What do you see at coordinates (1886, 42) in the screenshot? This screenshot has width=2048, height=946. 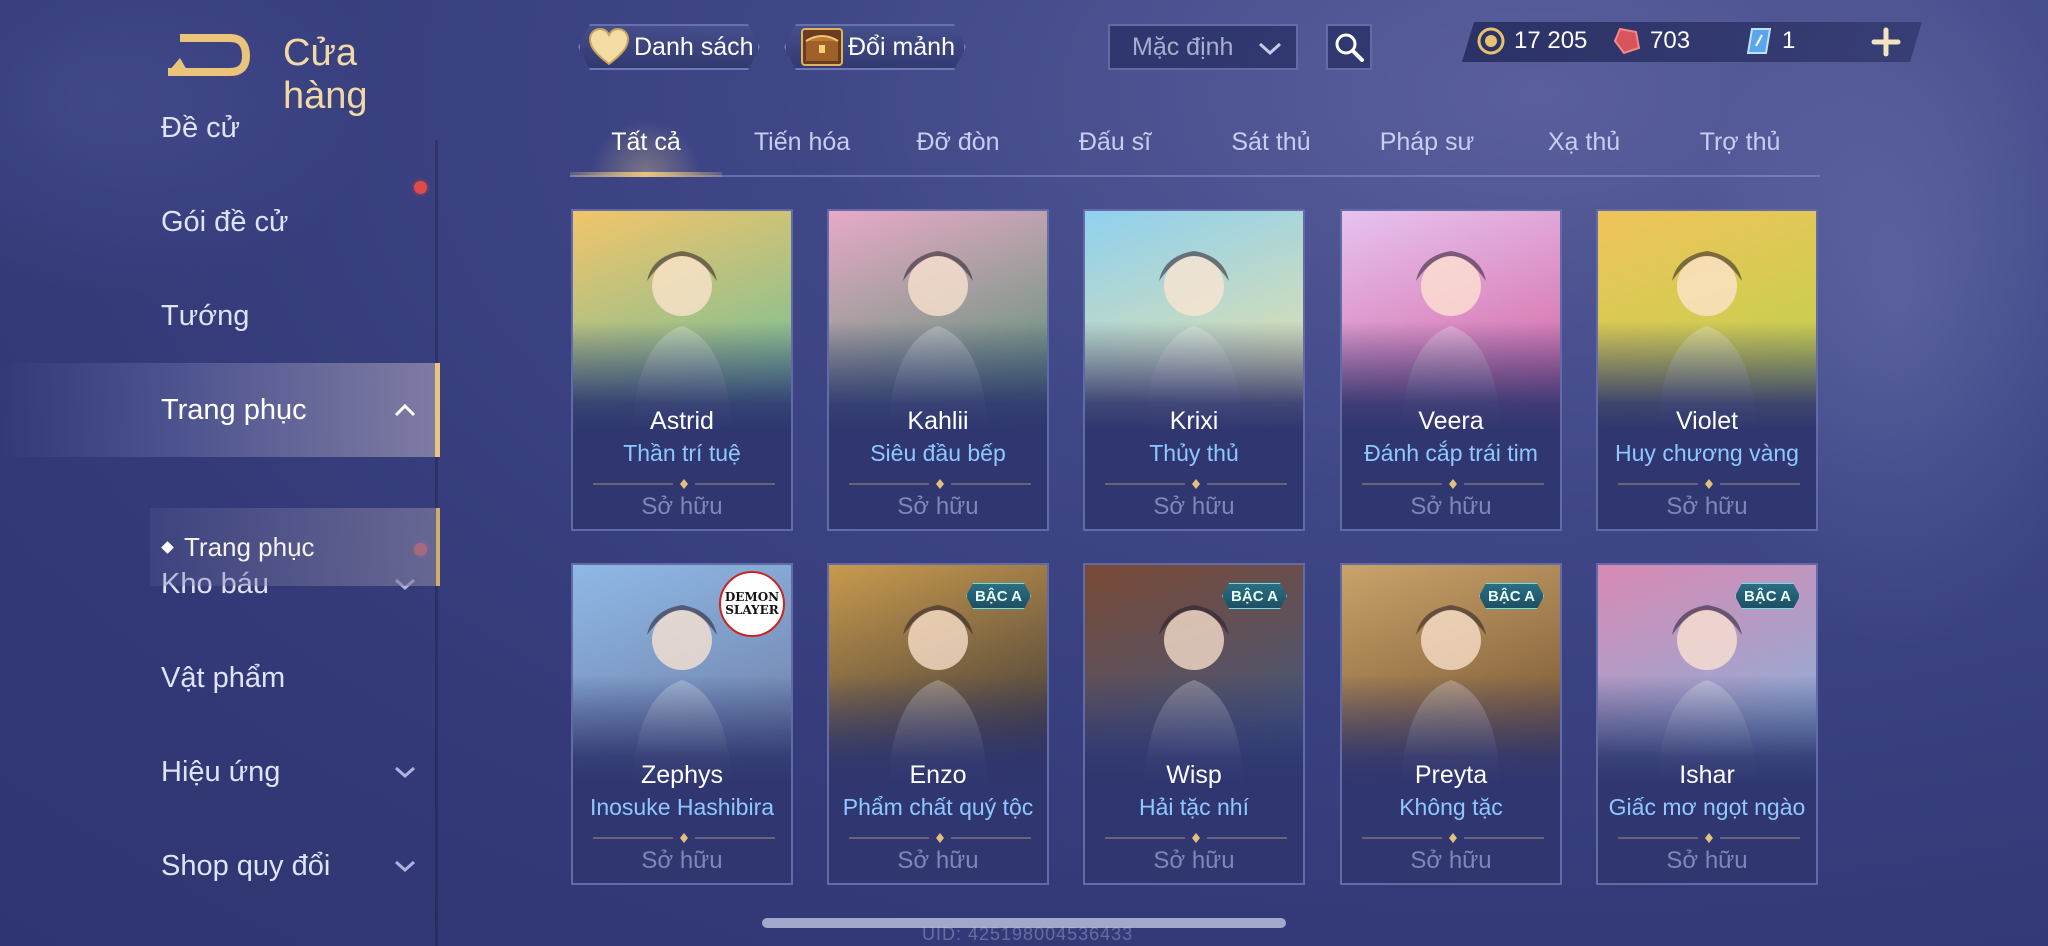 I see `add-currency-button` at bounding box center [1886, 42].